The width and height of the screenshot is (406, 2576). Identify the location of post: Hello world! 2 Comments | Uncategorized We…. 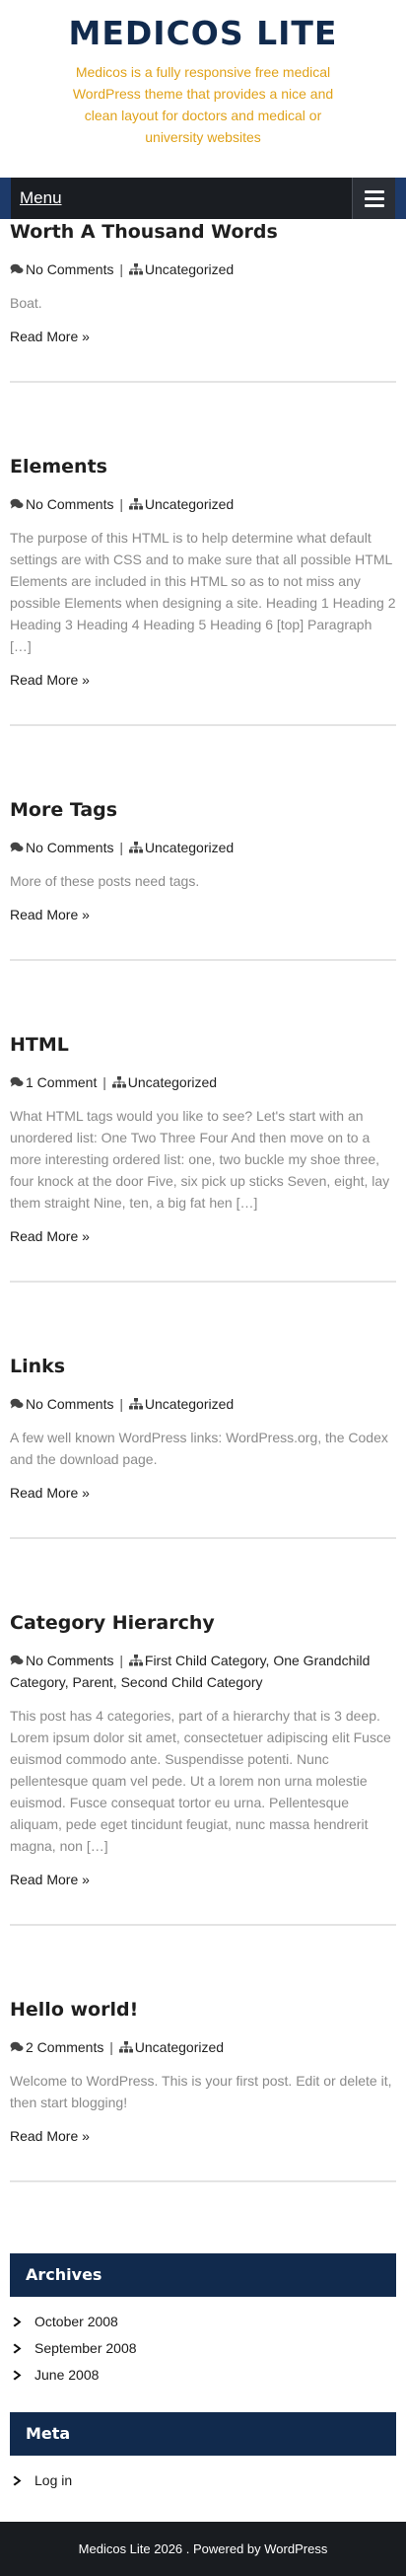
(203, 2089).